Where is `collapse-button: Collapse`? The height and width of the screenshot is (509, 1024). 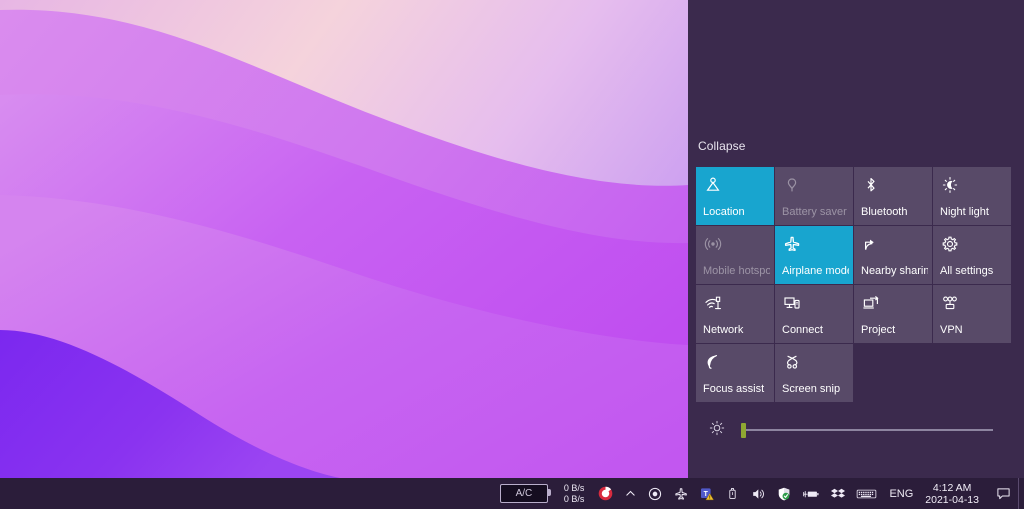 collapse-button: Collapse is located at coordinates (722, 146).